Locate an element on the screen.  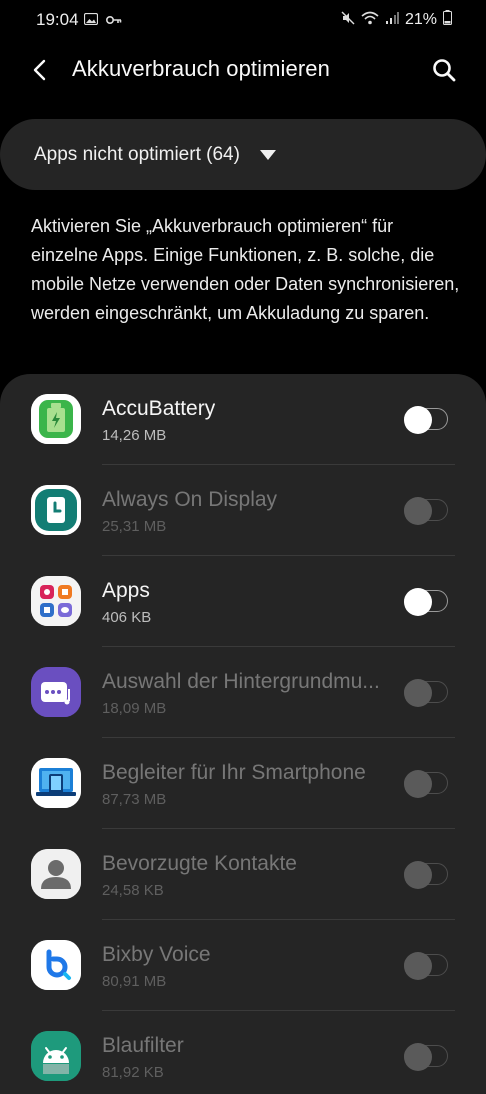
gallery-icon is located at coordinates (91, 21).